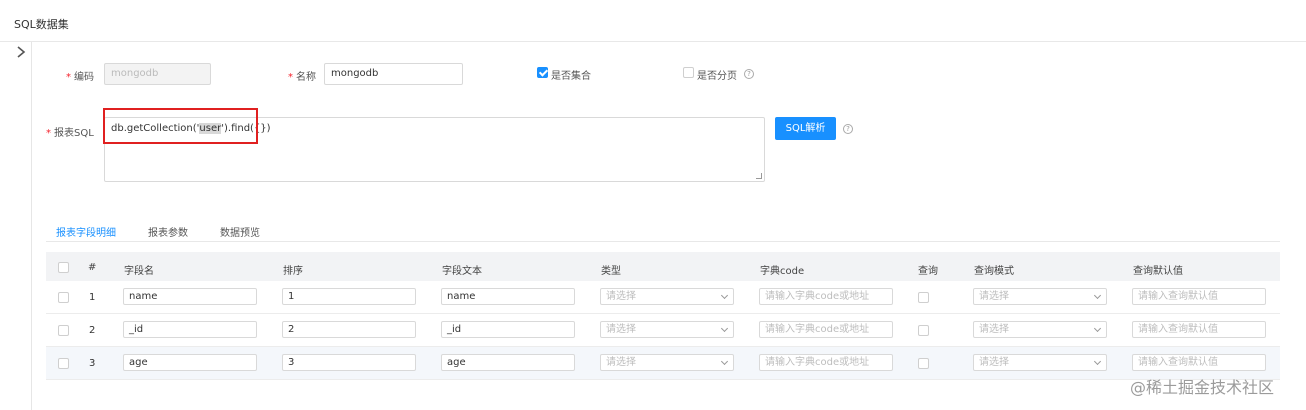 The image size is (1306, 410). I want to click on tabs-divider, so click(663, 241).